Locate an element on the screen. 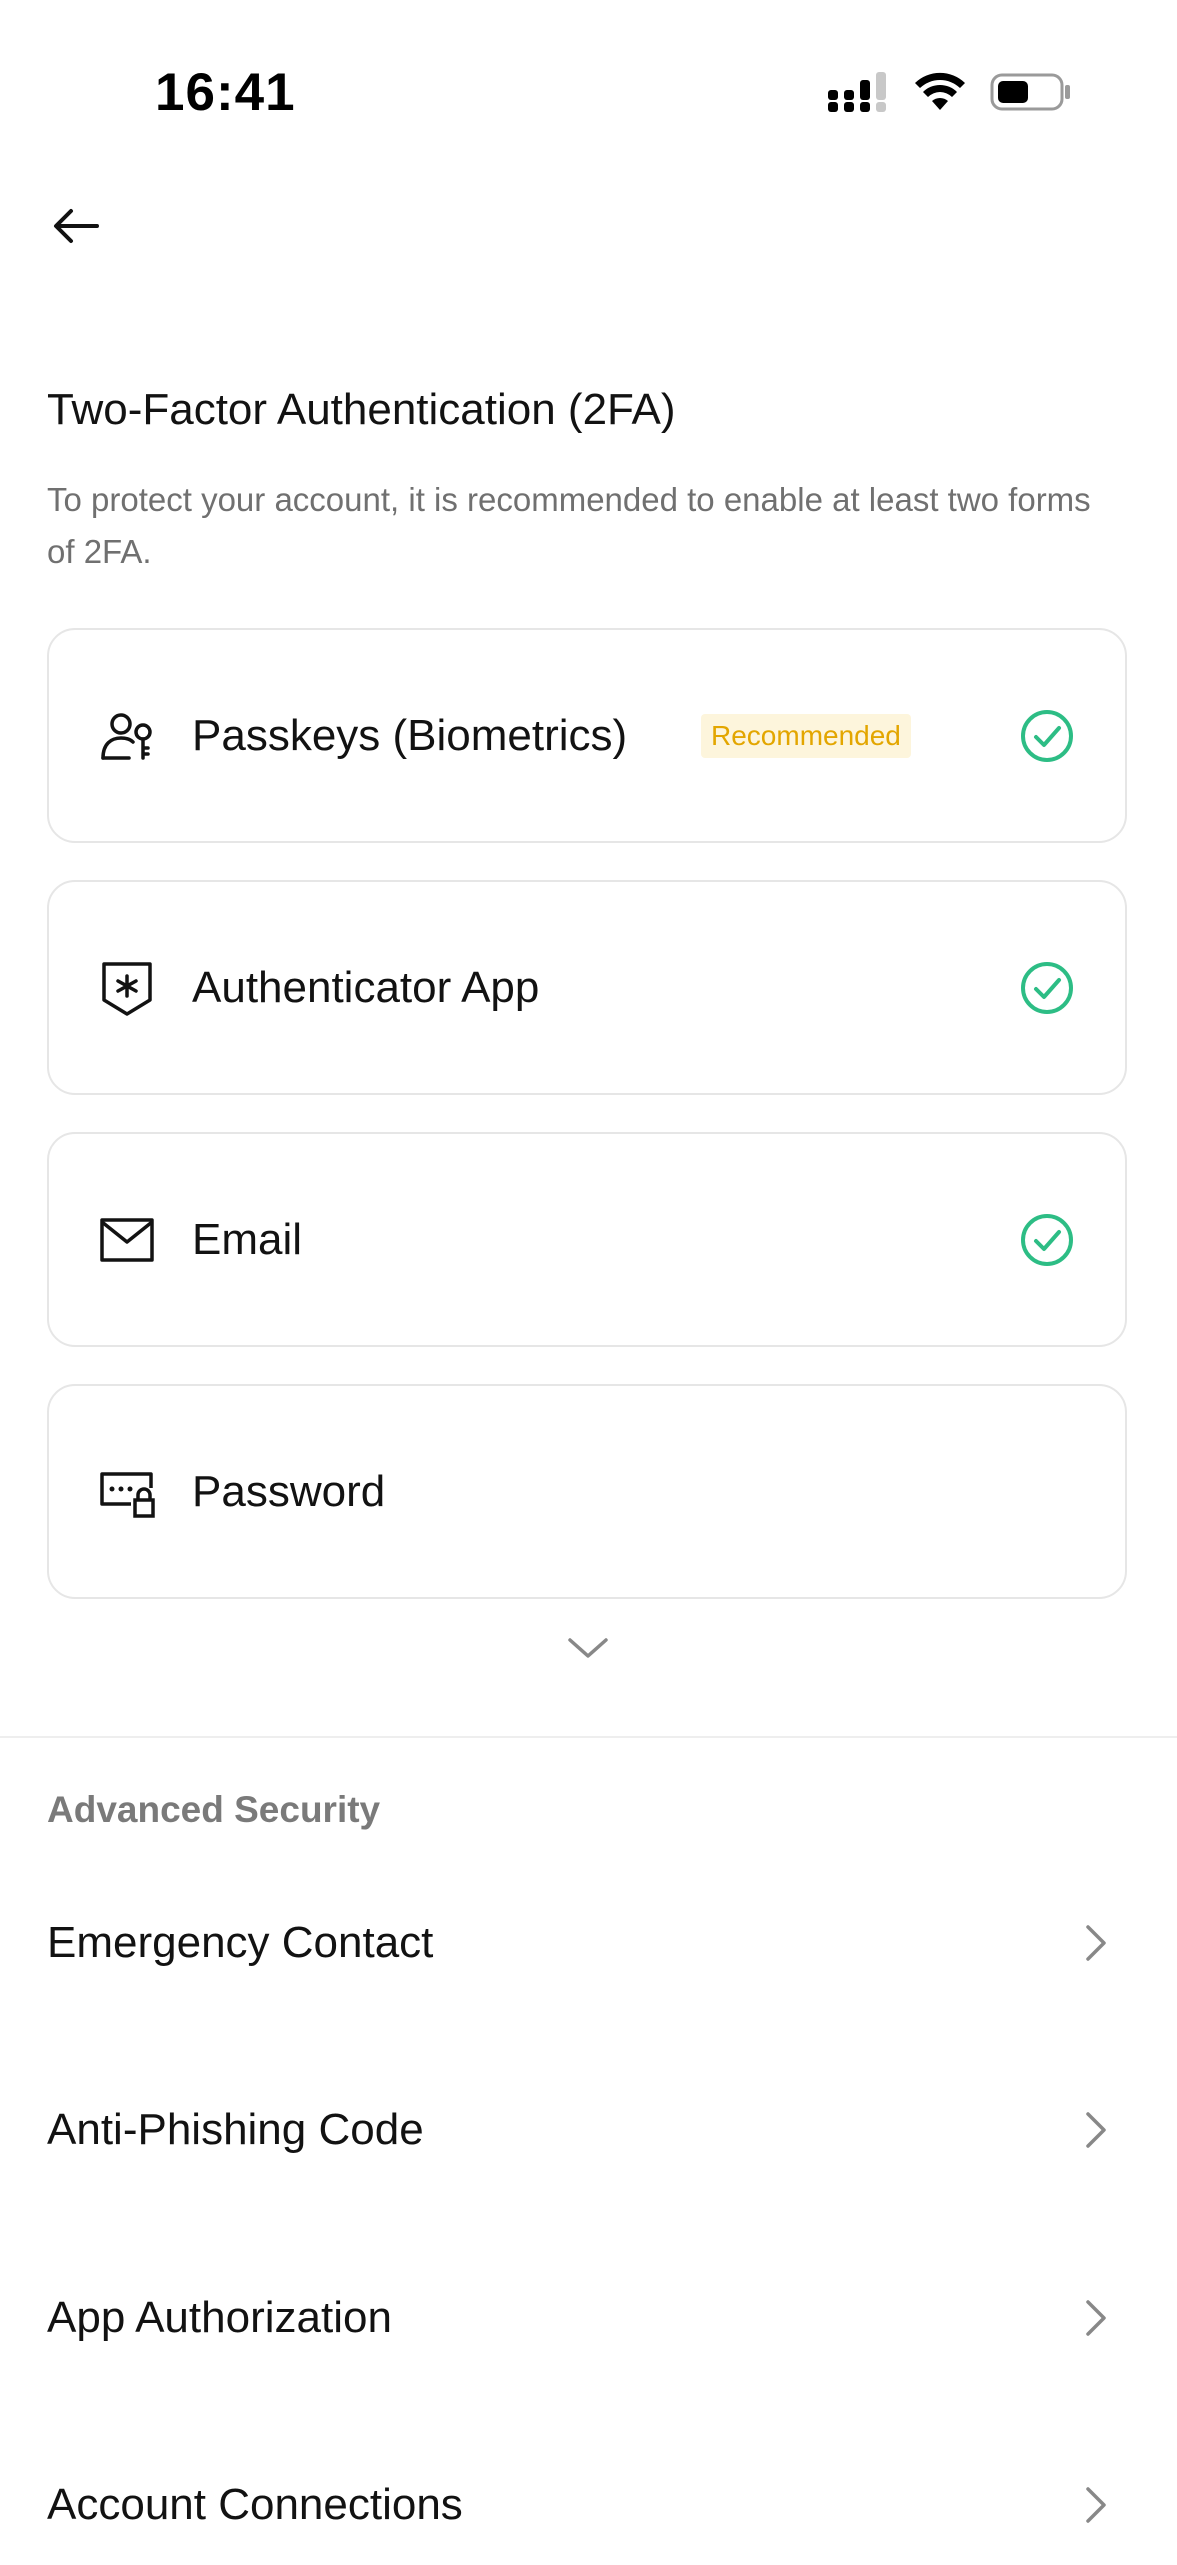  user-key-icon is located at coordinates (127, 736).